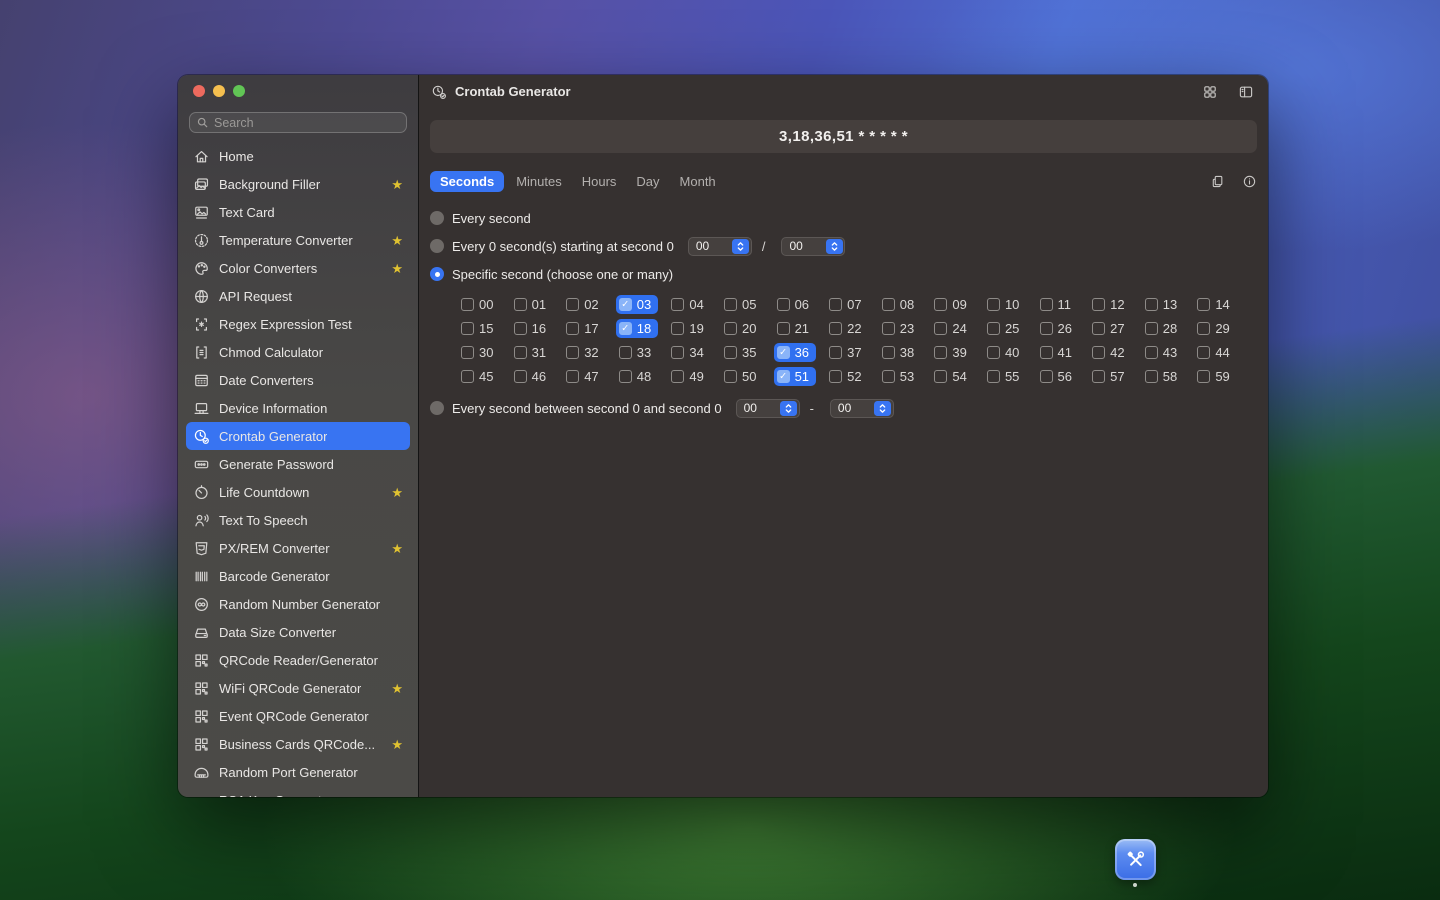 The height and width of the screenshot is (900, 1440). What do you see at coordinates (1066, 304) in the screenshot?
I see `second-checkbox-11: 11` at bounding box center [1066, 304].